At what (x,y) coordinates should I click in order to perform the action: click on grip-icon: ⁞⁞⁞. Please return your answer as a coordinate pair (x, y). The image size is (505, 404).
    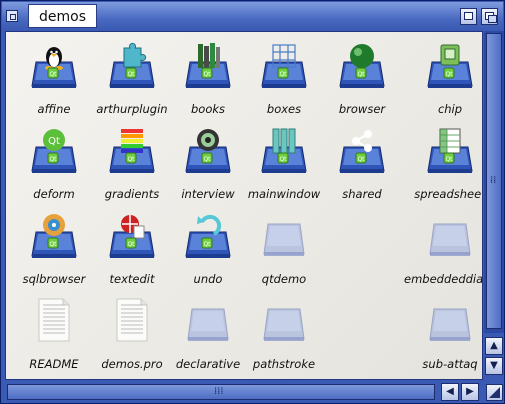
    Looking at the image, I should click on (219, 391).